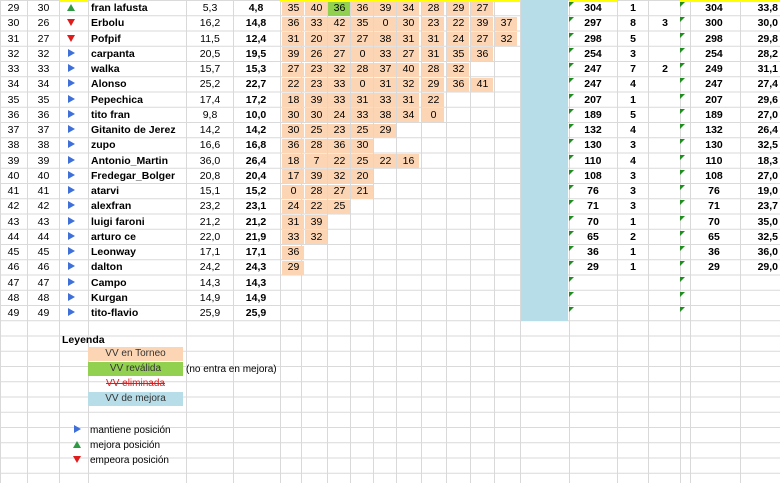  Describe the element at coordinates (210, 221) in the screenshot. I see `handicap-previous: 21,2` at that location.